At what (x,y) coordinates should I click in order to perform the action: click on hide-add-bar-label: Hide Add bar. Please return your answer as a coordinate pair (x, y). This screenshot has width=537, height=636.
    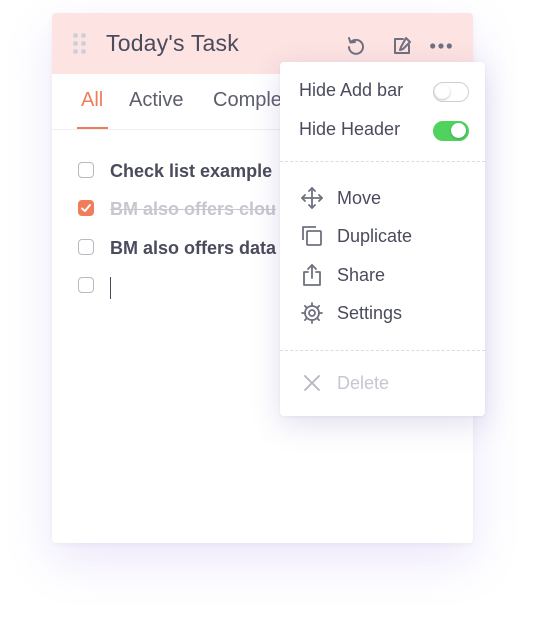
    Looking at the image, I should click on (351, 90).